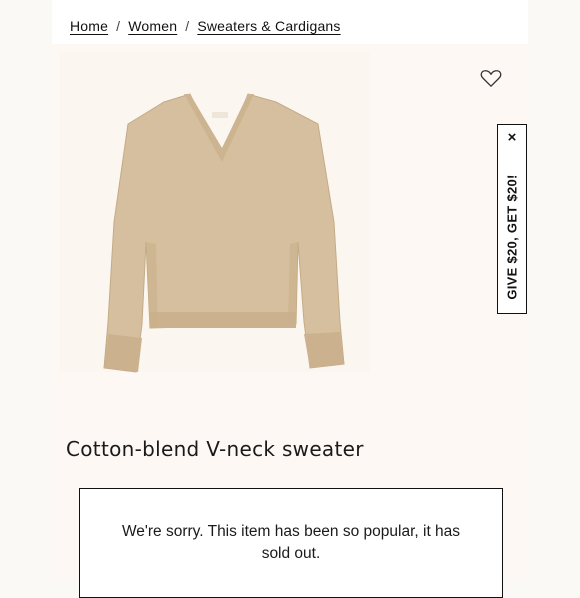  Describe the element at coordinates (215, 449) in the screenshot. I see `product-title: Cotton-blend V-neck sweater` at that location.